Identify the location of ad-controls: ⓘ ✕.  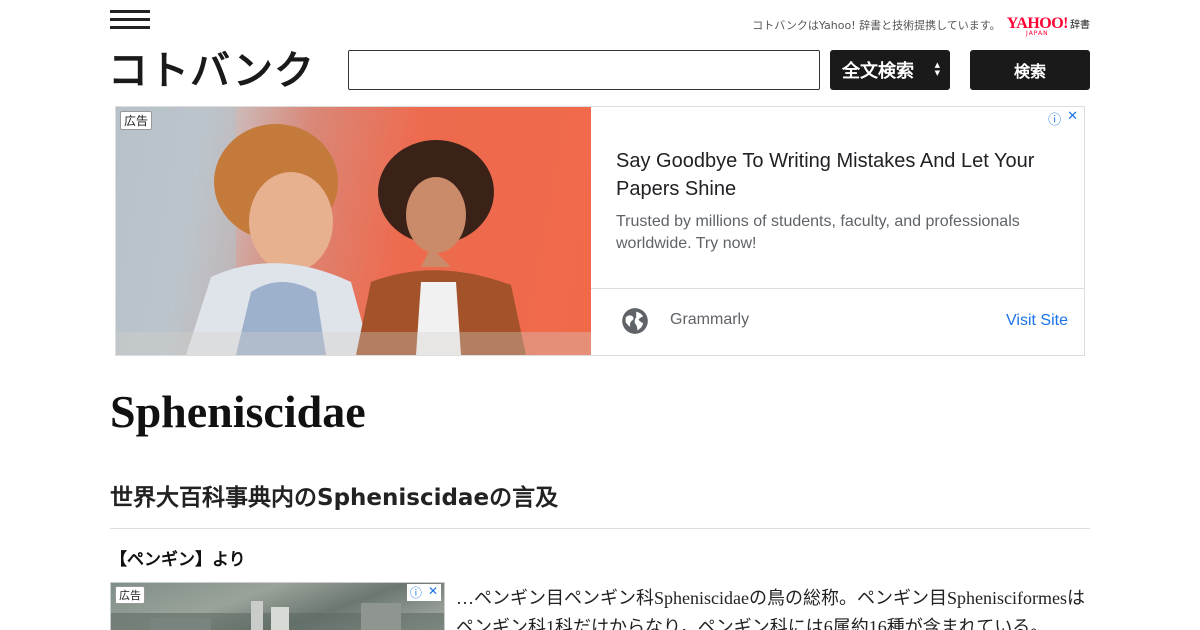
(1063, 118).